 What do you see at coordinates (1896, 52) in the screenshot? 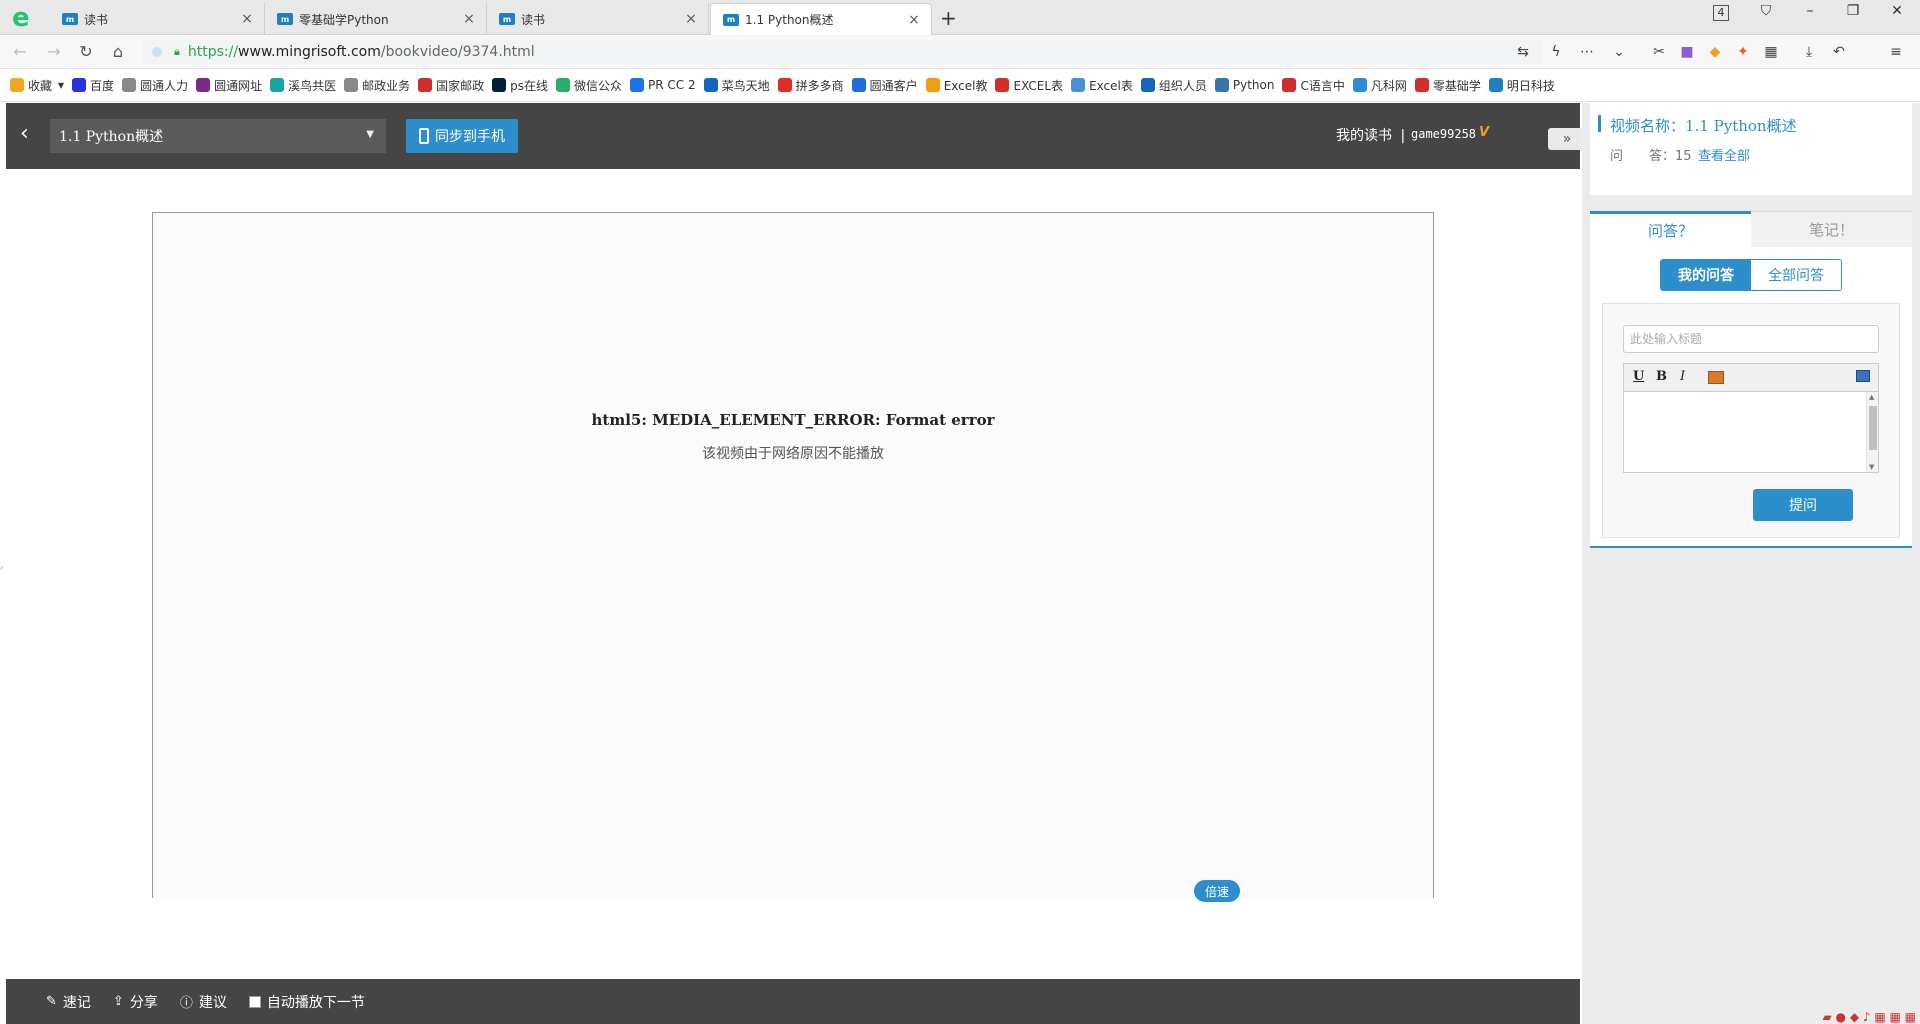
I see `menu-icon: ≡` at bounding box center [1896, 52].